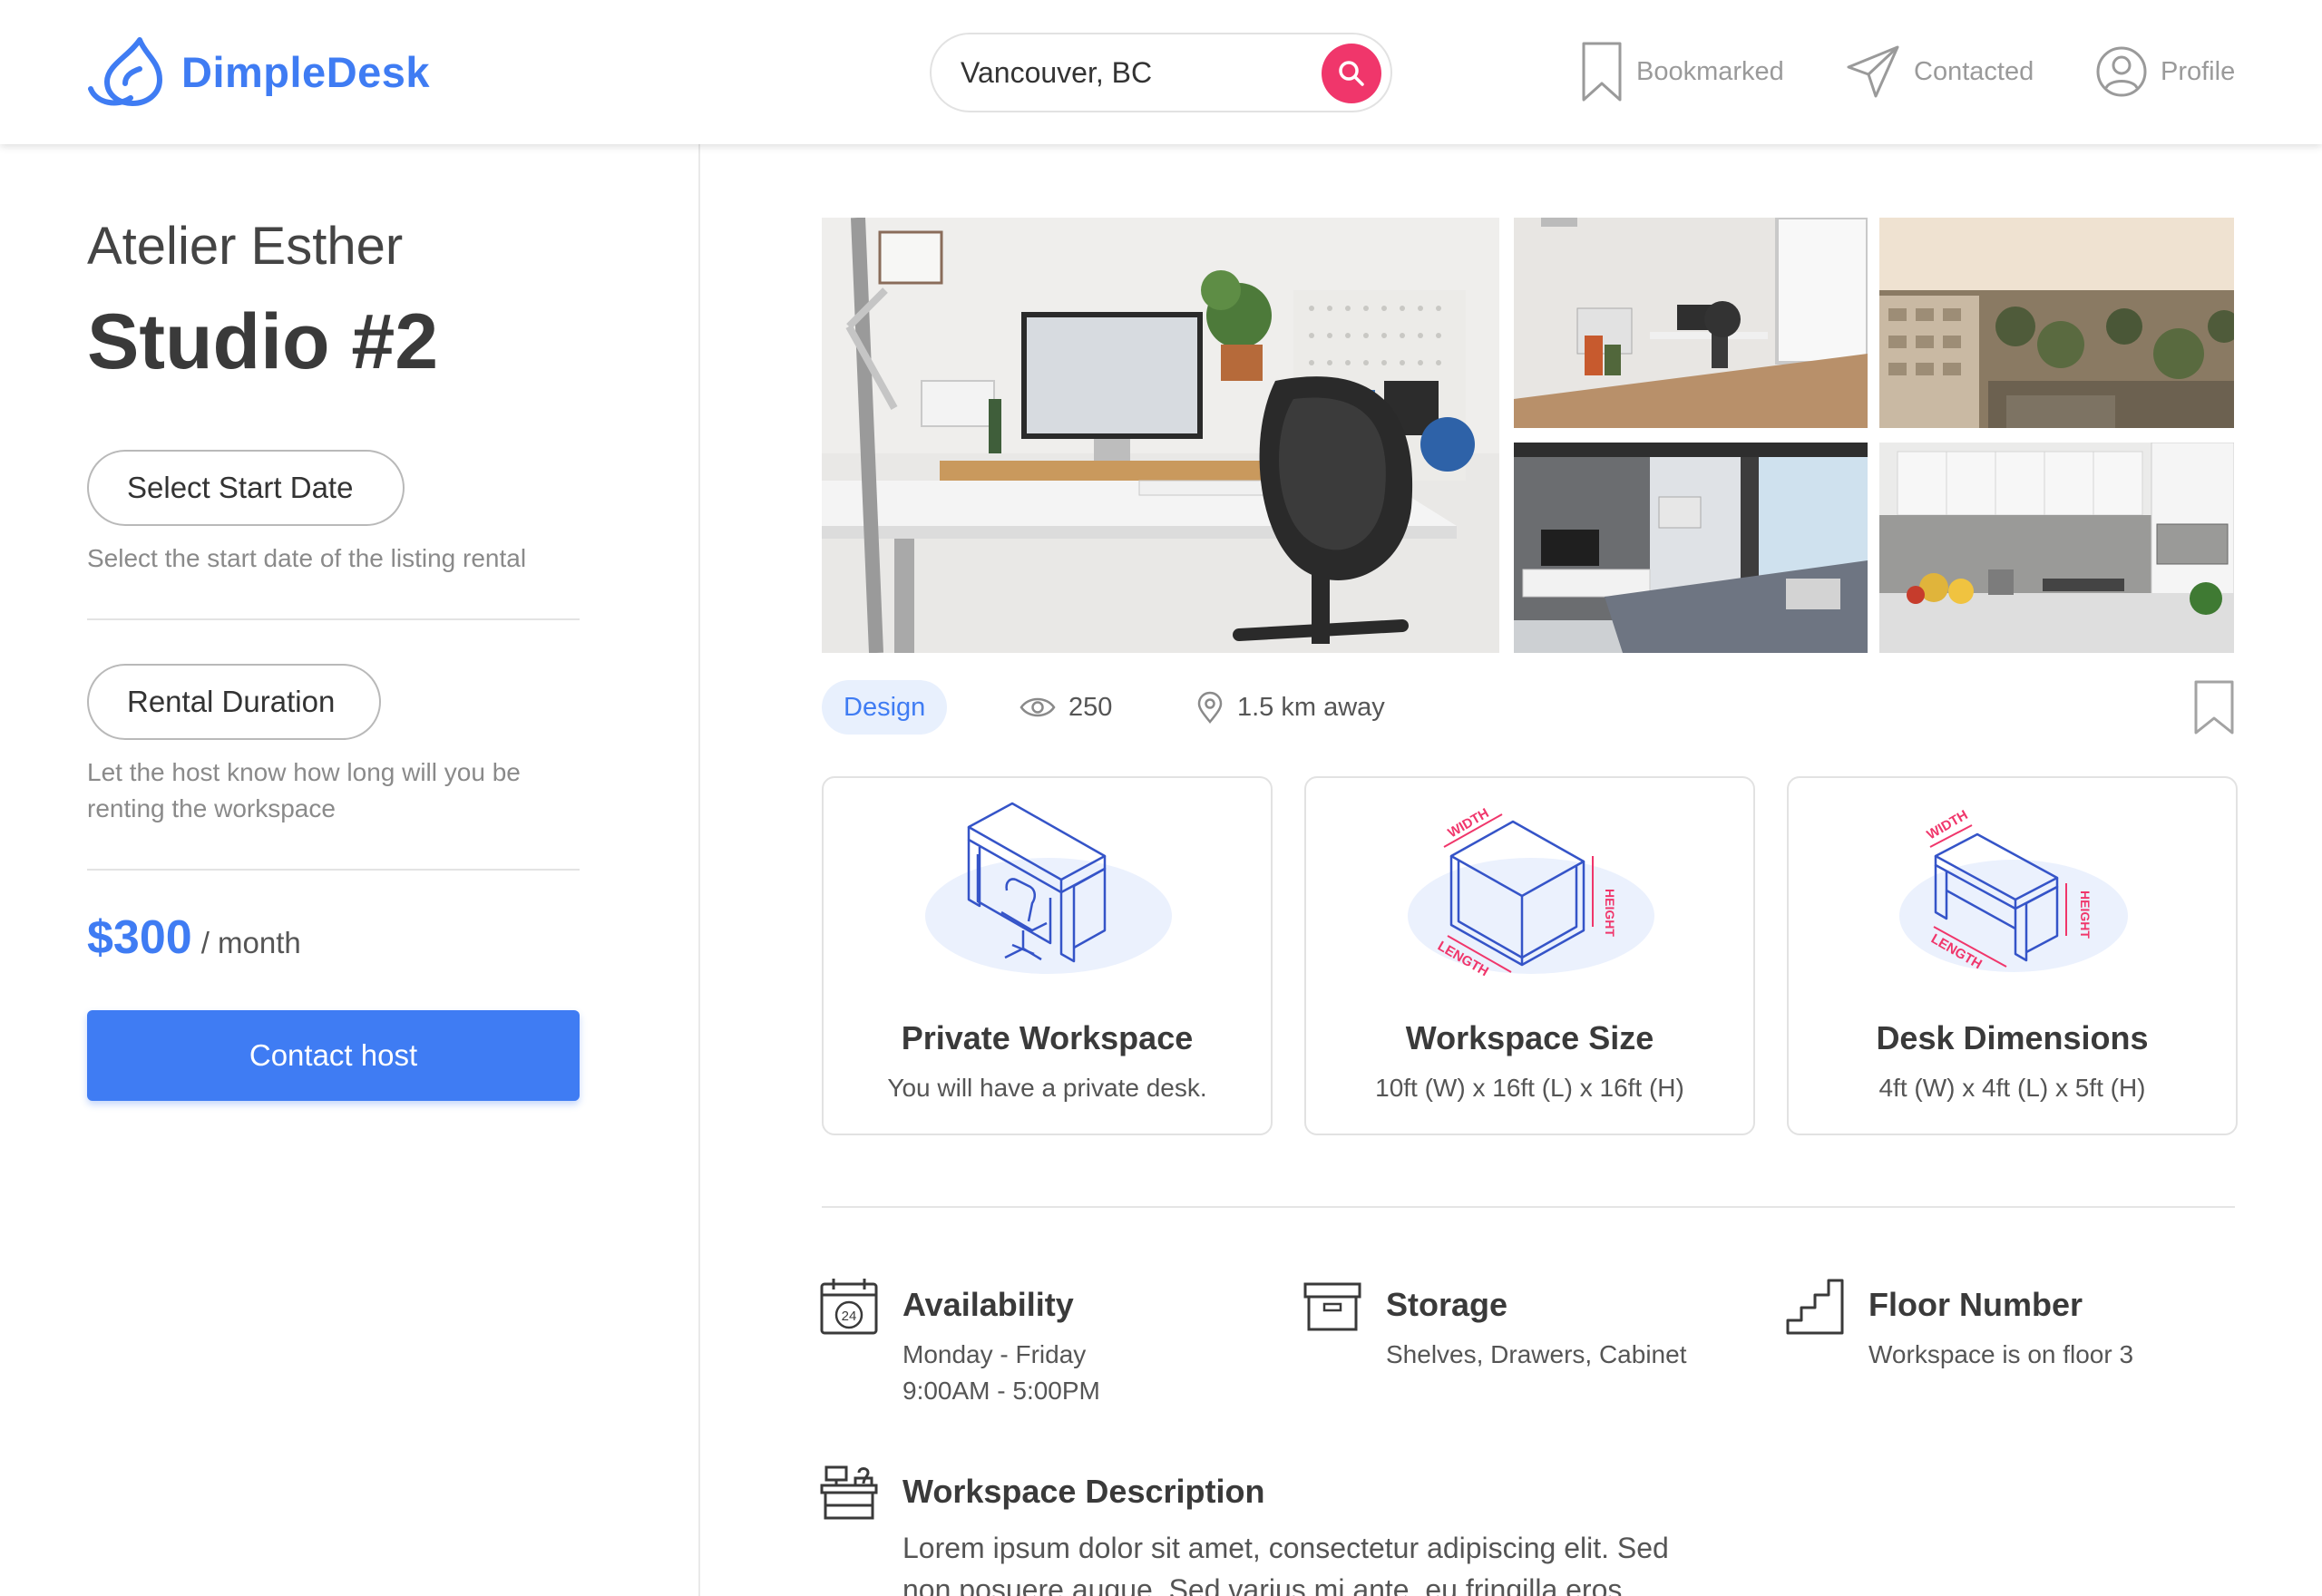 Image resolution: width=2322 pixels, height=1596 pixels. I want to click on location-pin-icon, so click(1210, 707).